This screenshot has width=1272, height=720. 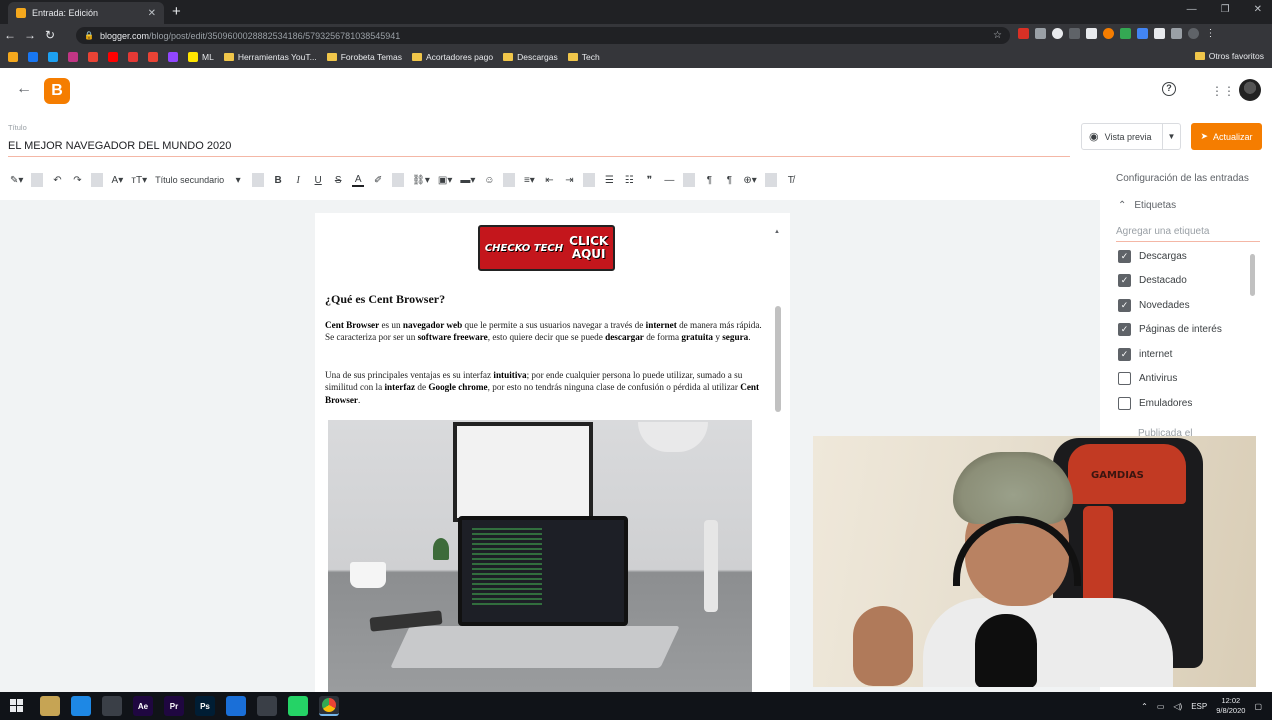 What do you see at coordinates (1185, 379) in the screenshot?
I see `label-option: Antivirus` at bounding box center [1185, 379].